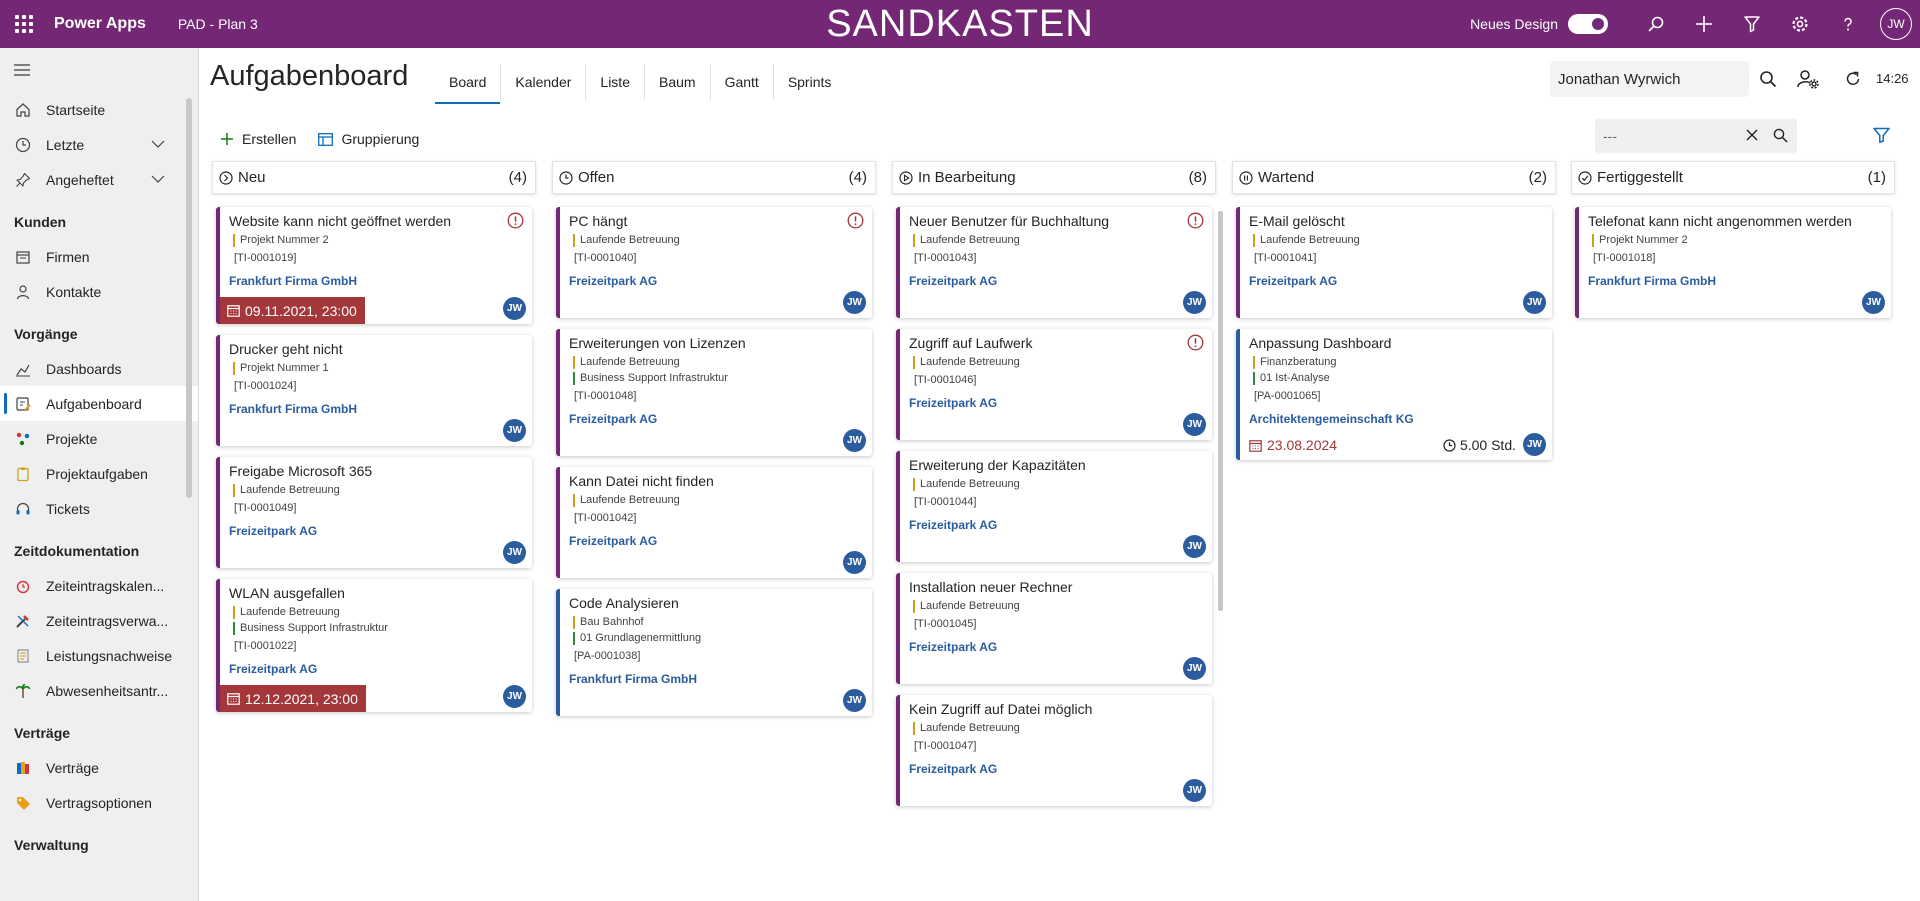 The image size is (1920, 901). Describe the element at coordinates (716, 603) in the screenshot. I see `card-title: Code Analysieren` at that location.